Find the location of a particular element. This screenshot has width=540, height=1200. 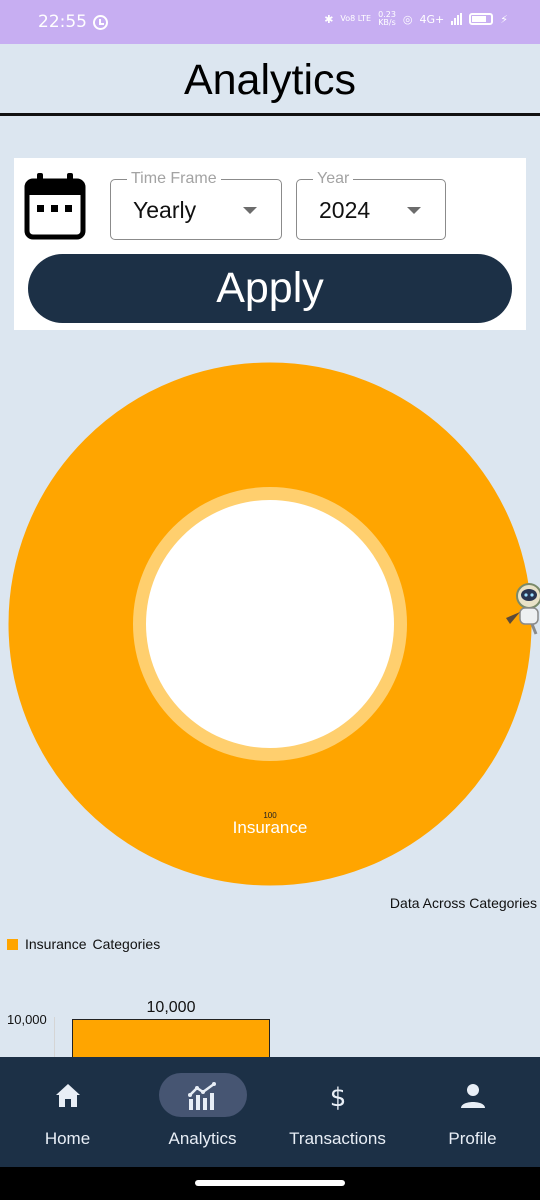

donut-hole is located at coordinates (270, 624).